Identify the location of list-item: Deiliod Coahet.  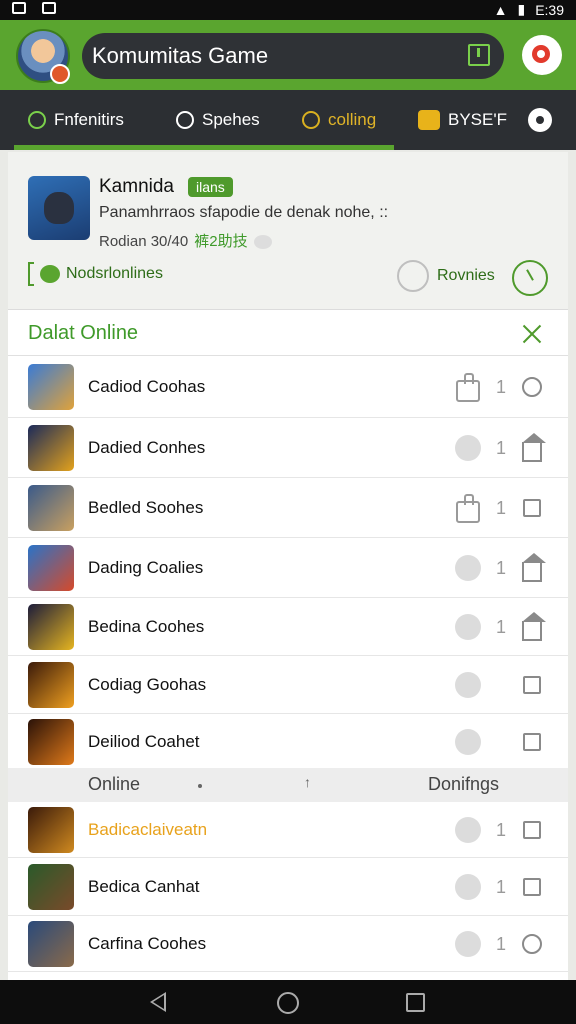
(288, 742).